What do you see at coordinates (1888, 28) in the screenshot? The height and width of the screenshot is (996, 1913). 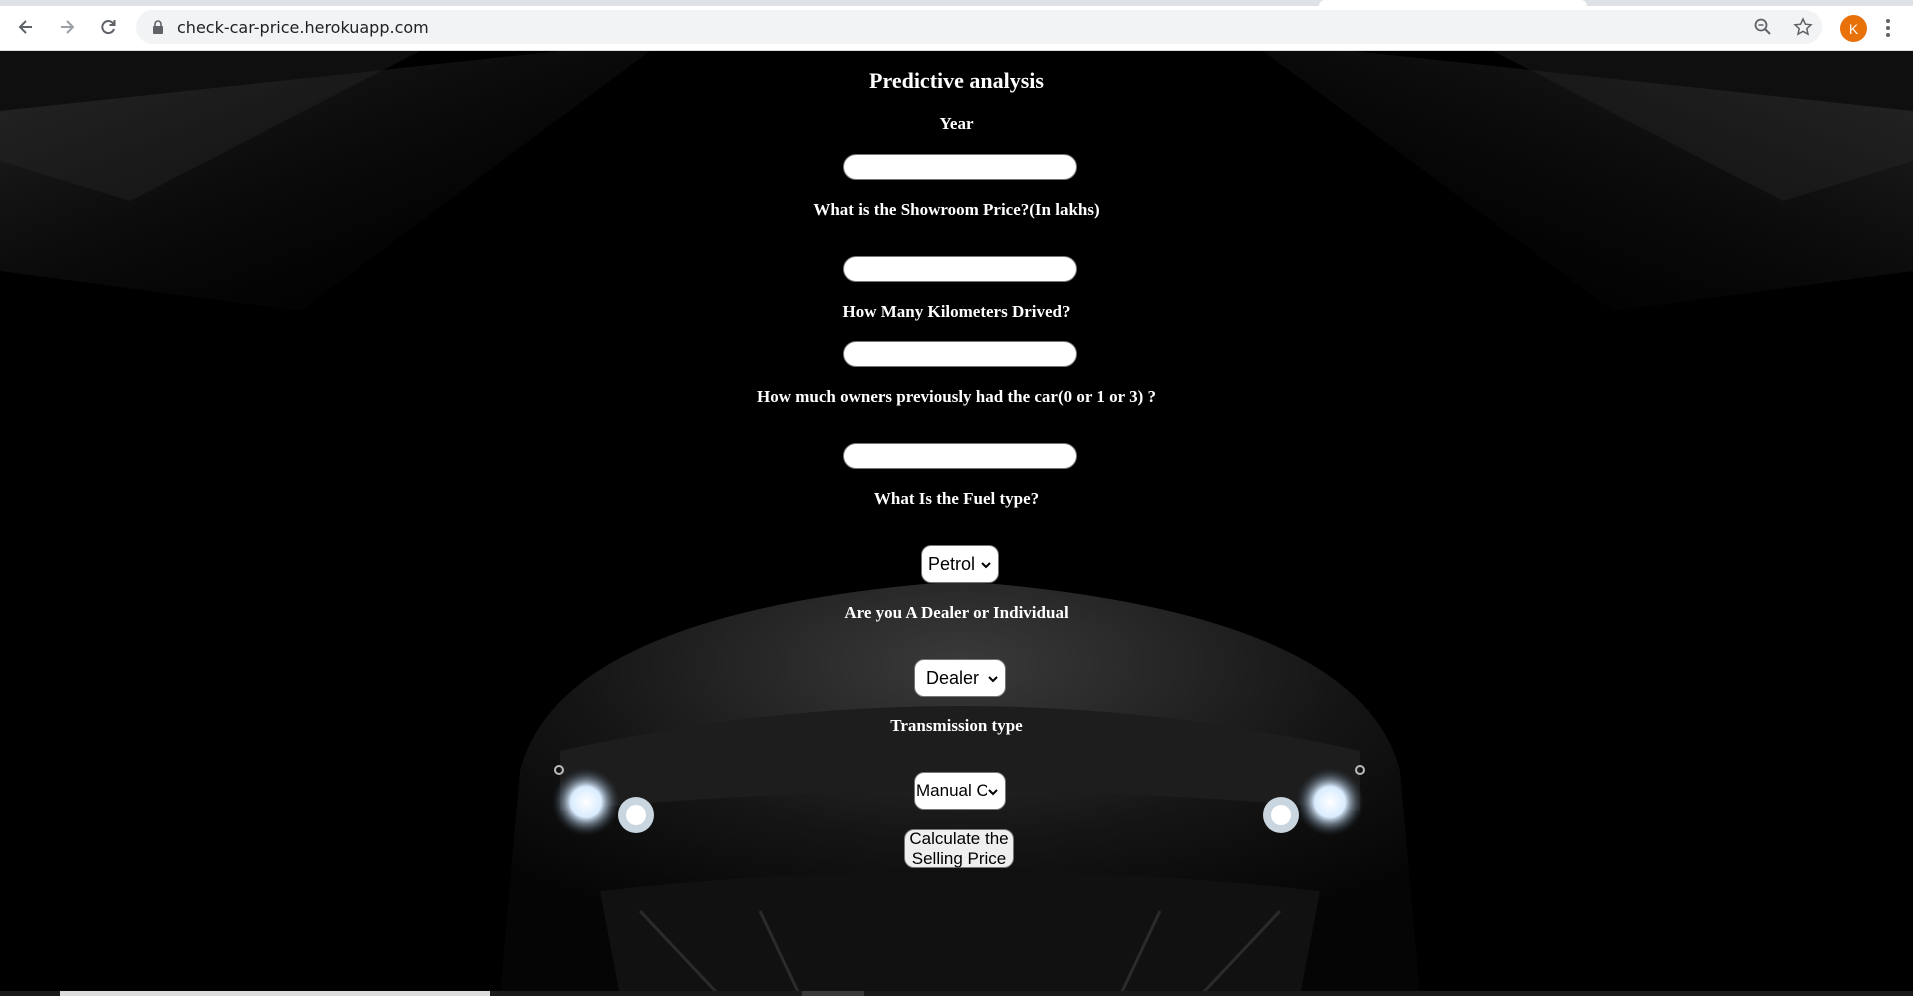 I see `kebab-menu-icon` at bounding box center [1888, 28].